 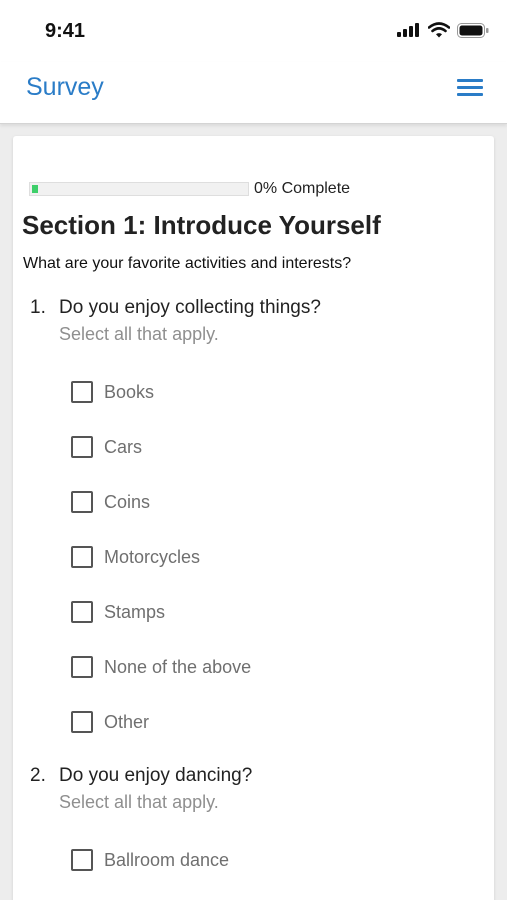 What do you see at coordinates (470, 90) in the screenshot?
I see `hamburger-menu-icon` at bounding box center [470, 90].